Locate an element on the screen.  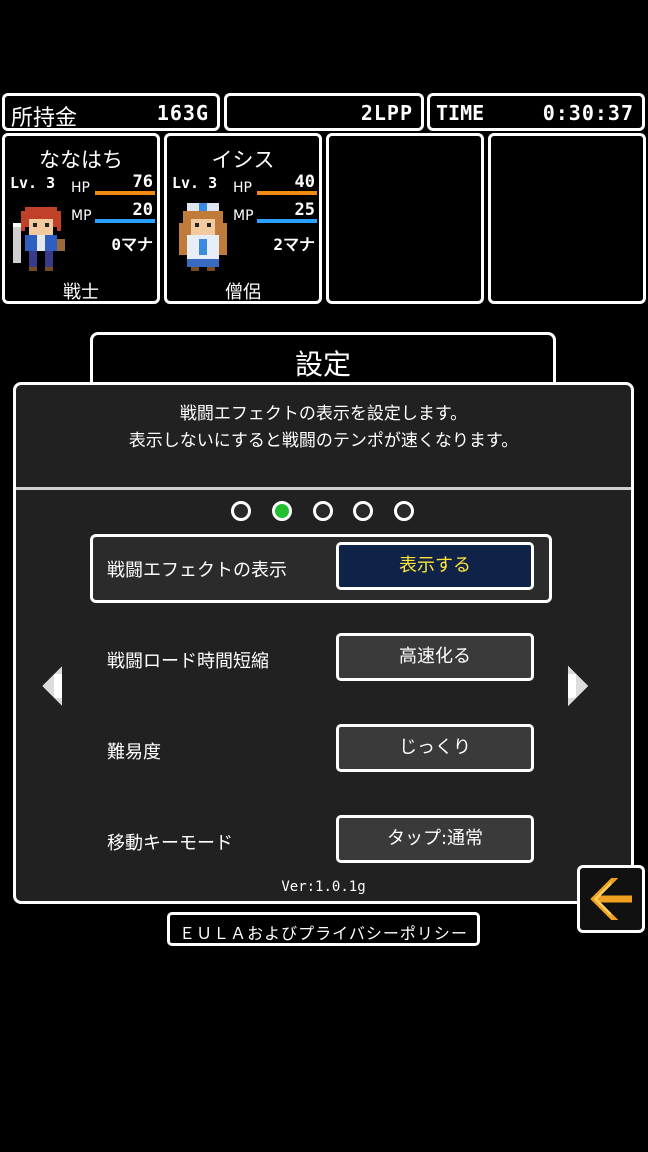
description-line-1: 戦闘エフェクトの表示を設定します。 is located at coordinates (323, 414).